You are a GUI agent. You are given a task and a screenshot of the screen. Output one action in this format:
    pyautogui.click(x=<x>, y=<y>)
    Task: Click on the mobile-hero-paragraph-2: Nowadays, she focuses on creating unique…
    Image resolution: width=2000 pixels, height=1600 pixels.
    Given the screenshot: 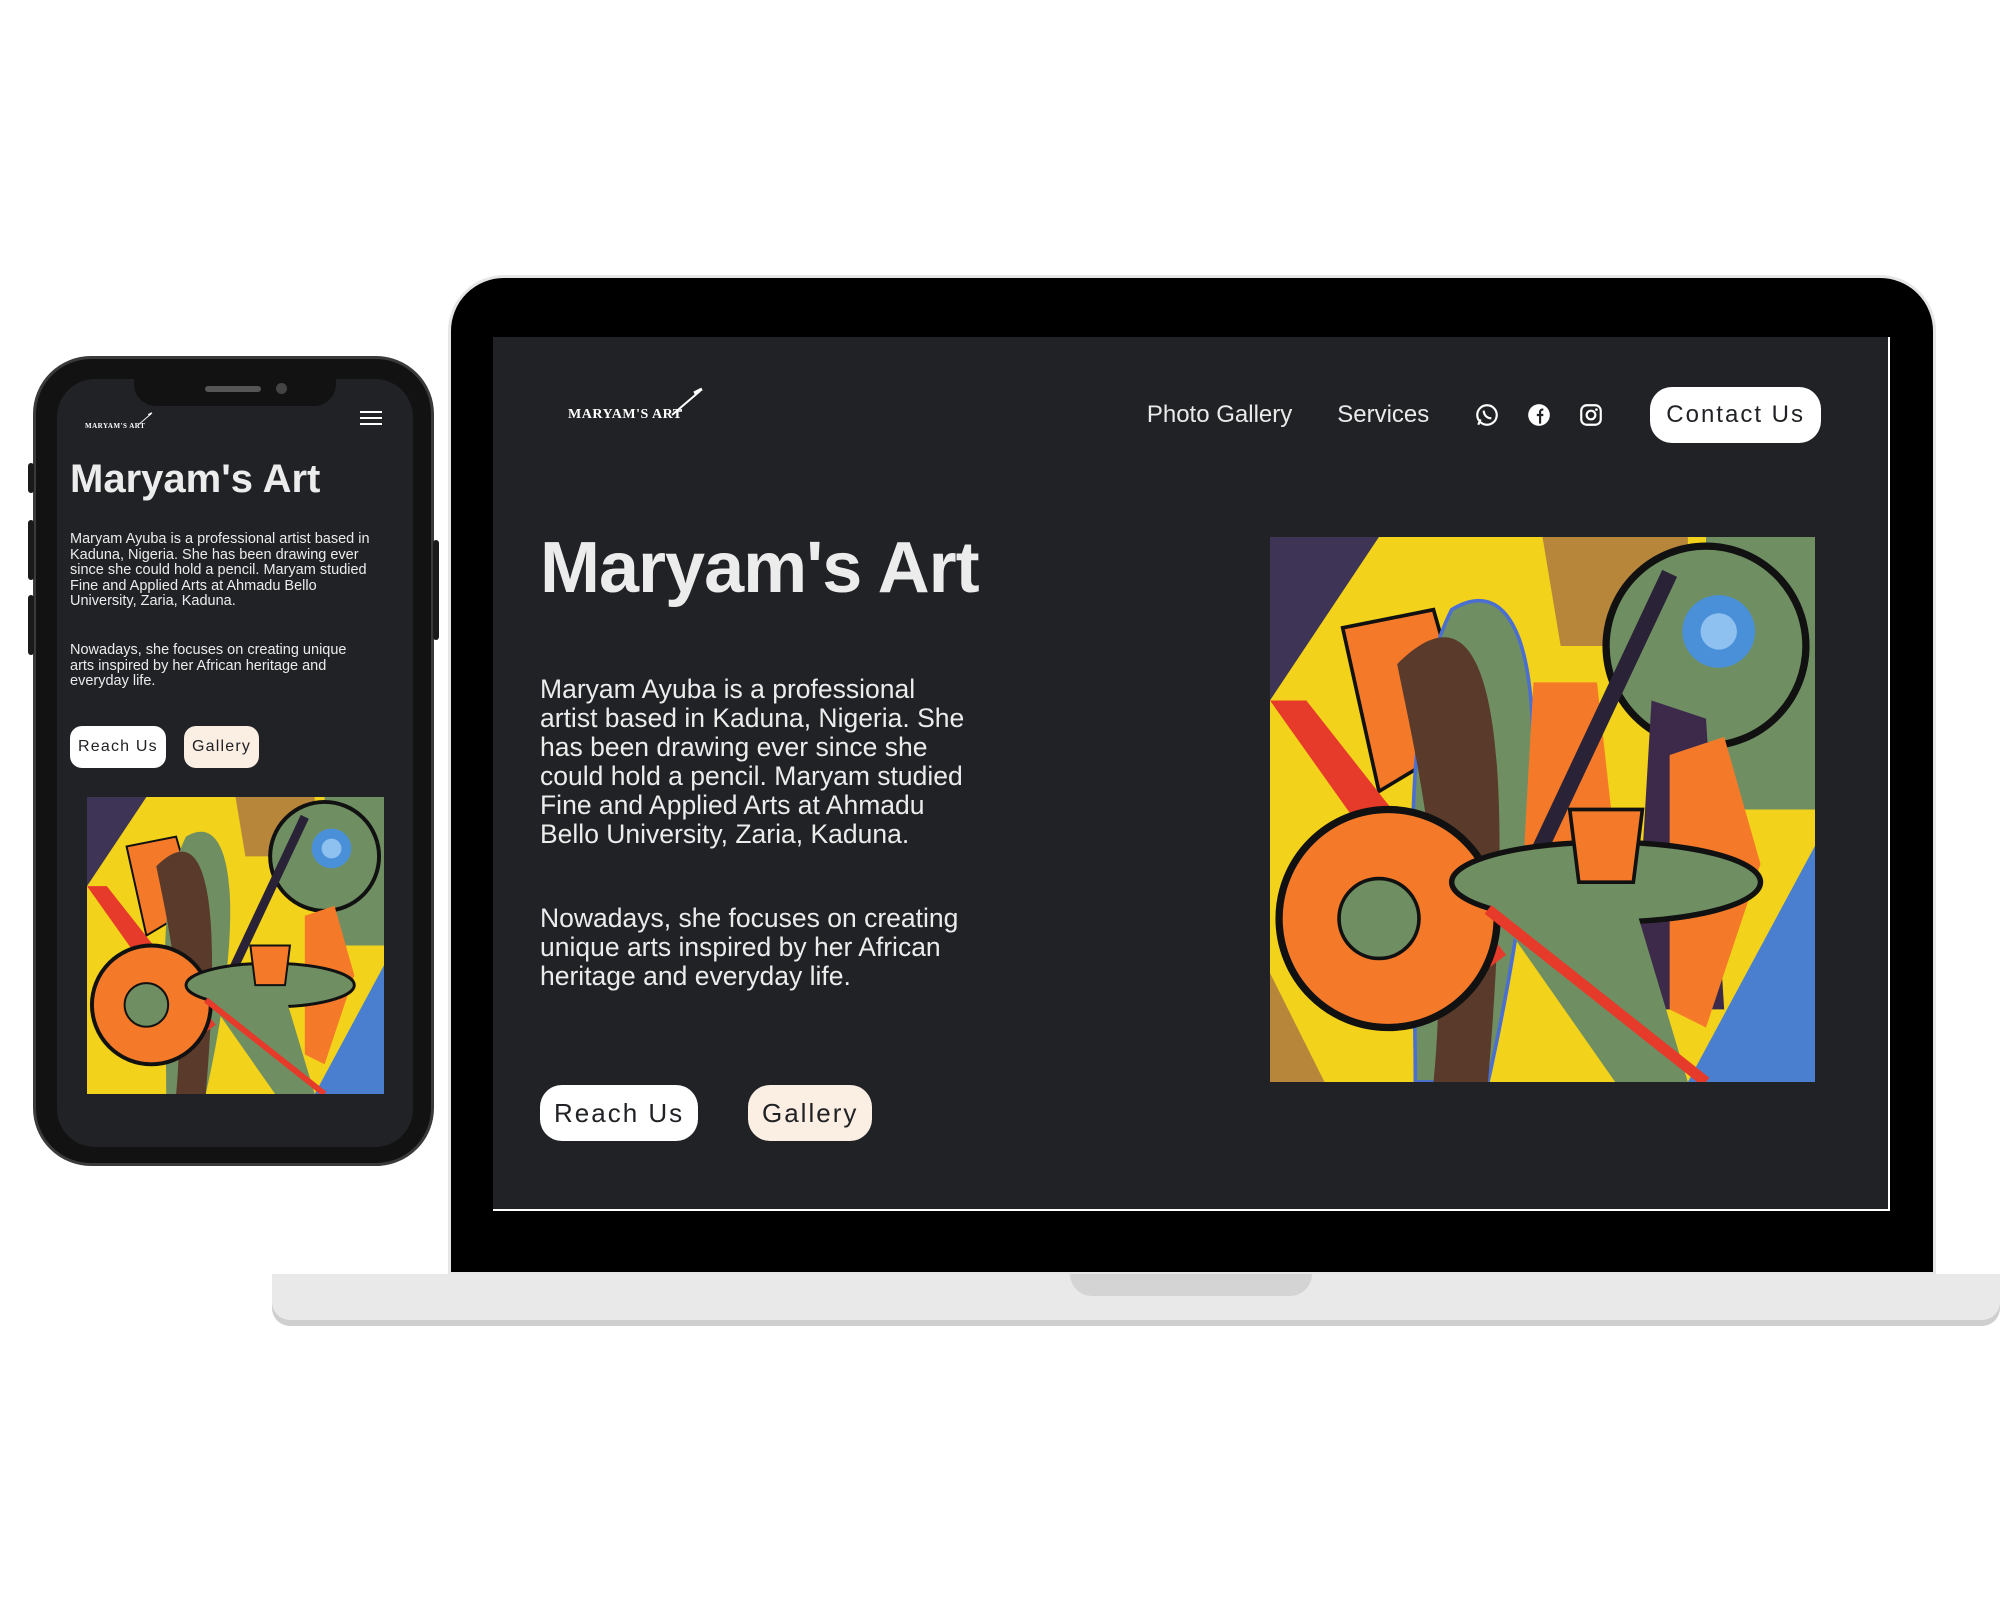 What is the action you would take?
    pyautogui.click(x=208, y=665)
    